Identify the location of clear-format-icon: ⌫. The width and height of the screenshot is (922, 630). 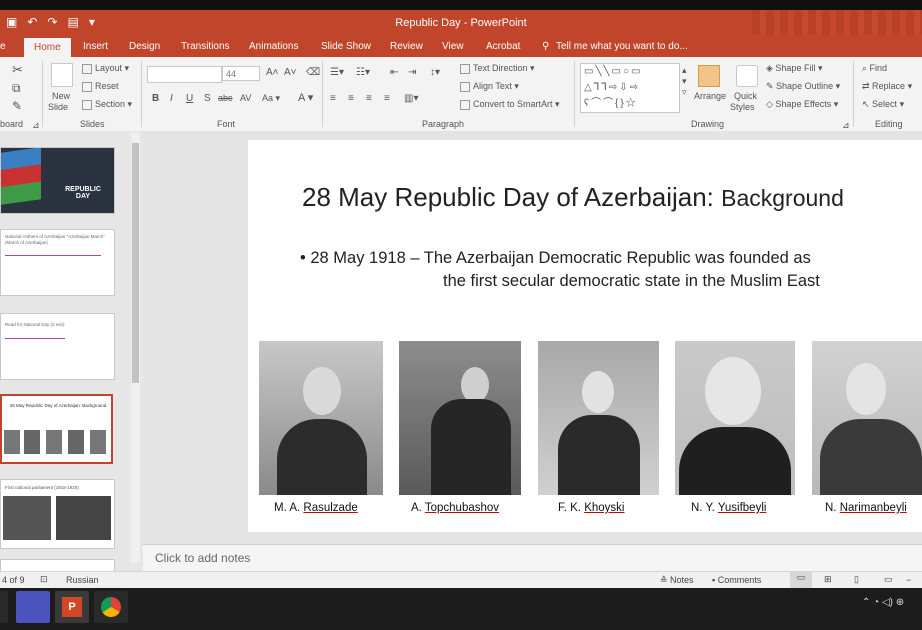
(313, 72).